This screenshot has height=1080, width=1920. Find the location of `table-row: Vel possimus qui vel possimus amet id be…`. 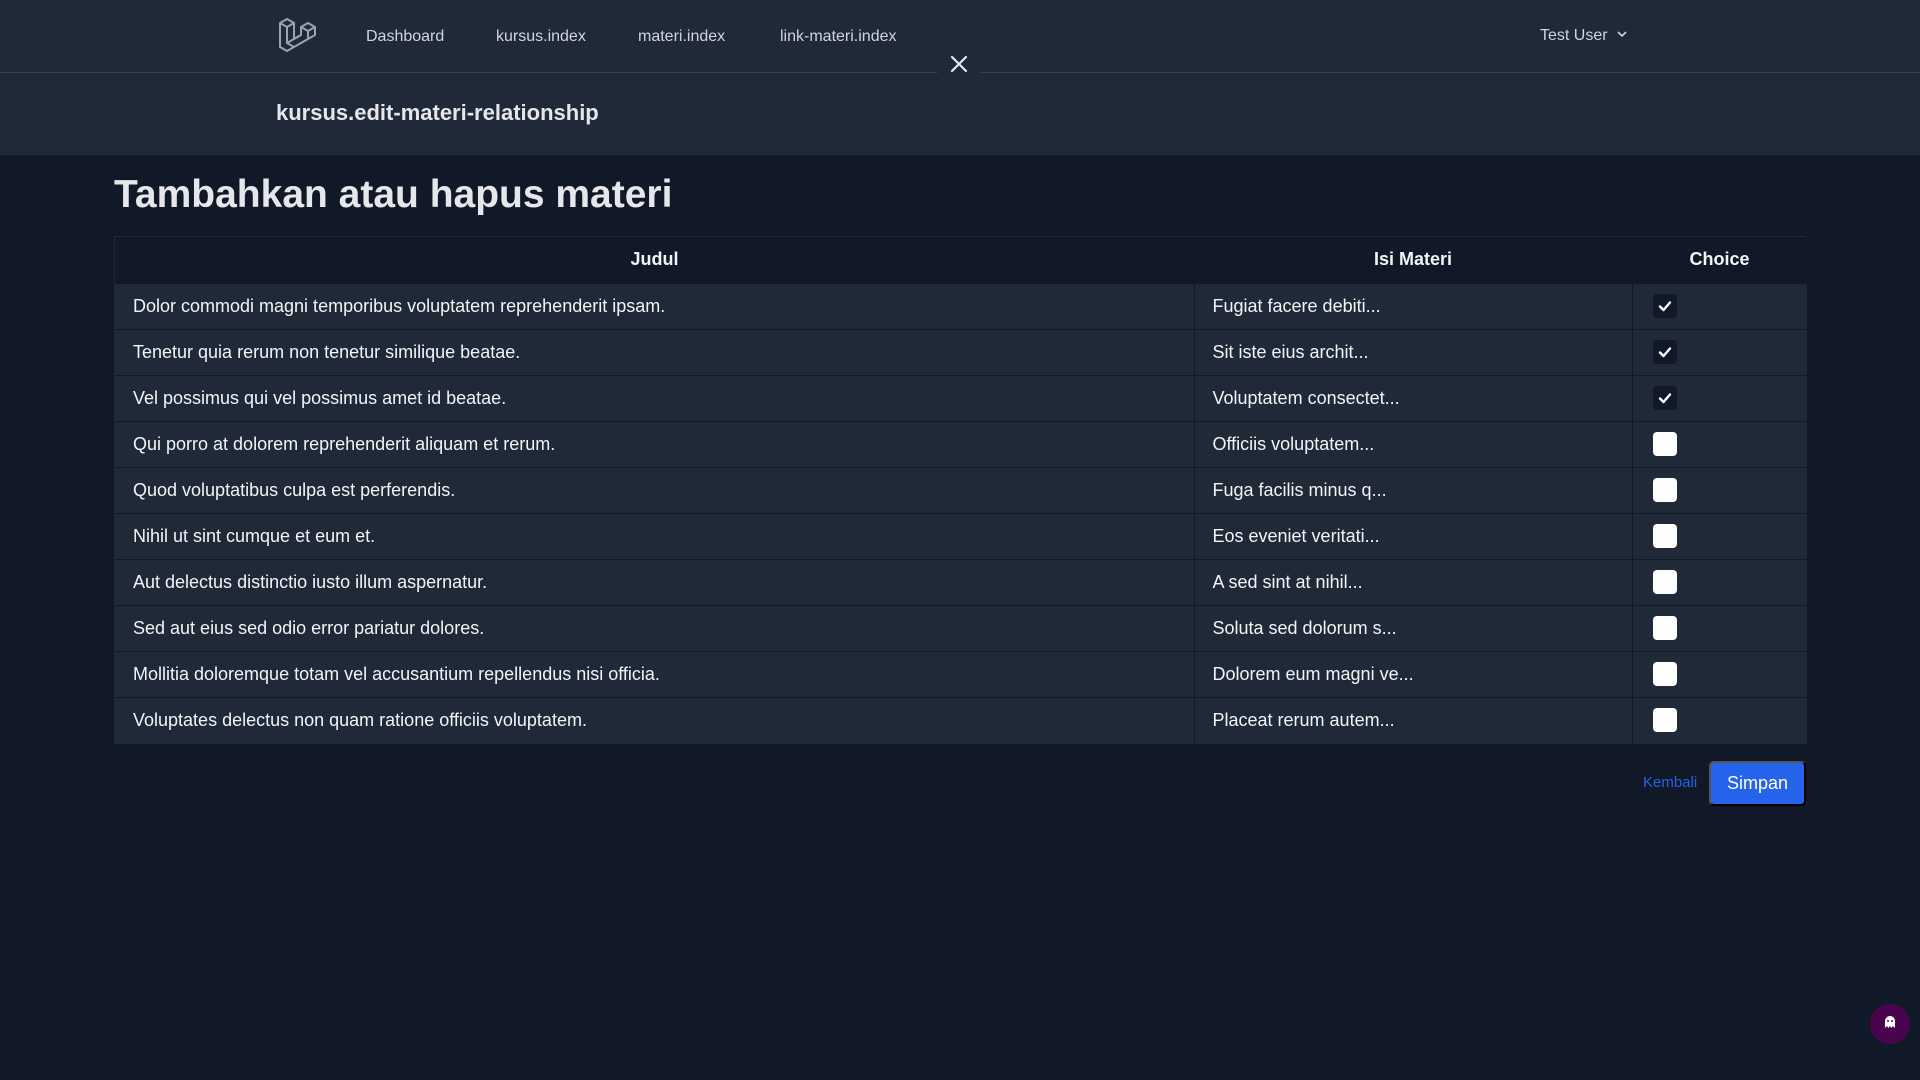

table-row: Vel possimus qui vel possimus amet id be… is located at coordinates (961, 397).